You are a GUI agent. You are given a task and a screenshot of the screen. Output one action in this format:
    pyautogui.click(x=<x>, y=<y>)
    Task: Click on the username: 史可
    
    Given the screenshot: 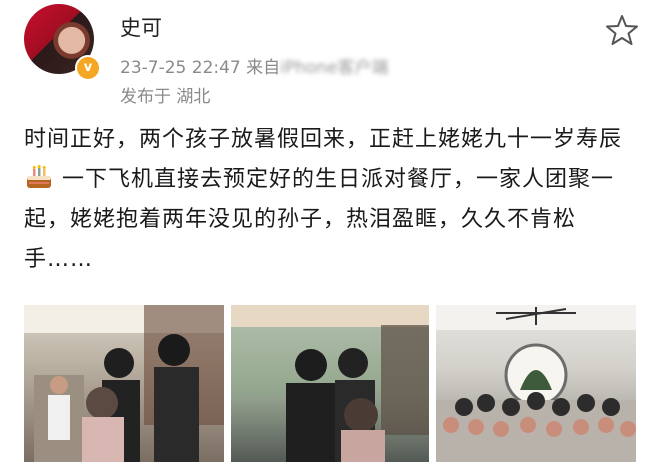 What is the action you would take?
    pyautogui.click(x=141, y=27)
    